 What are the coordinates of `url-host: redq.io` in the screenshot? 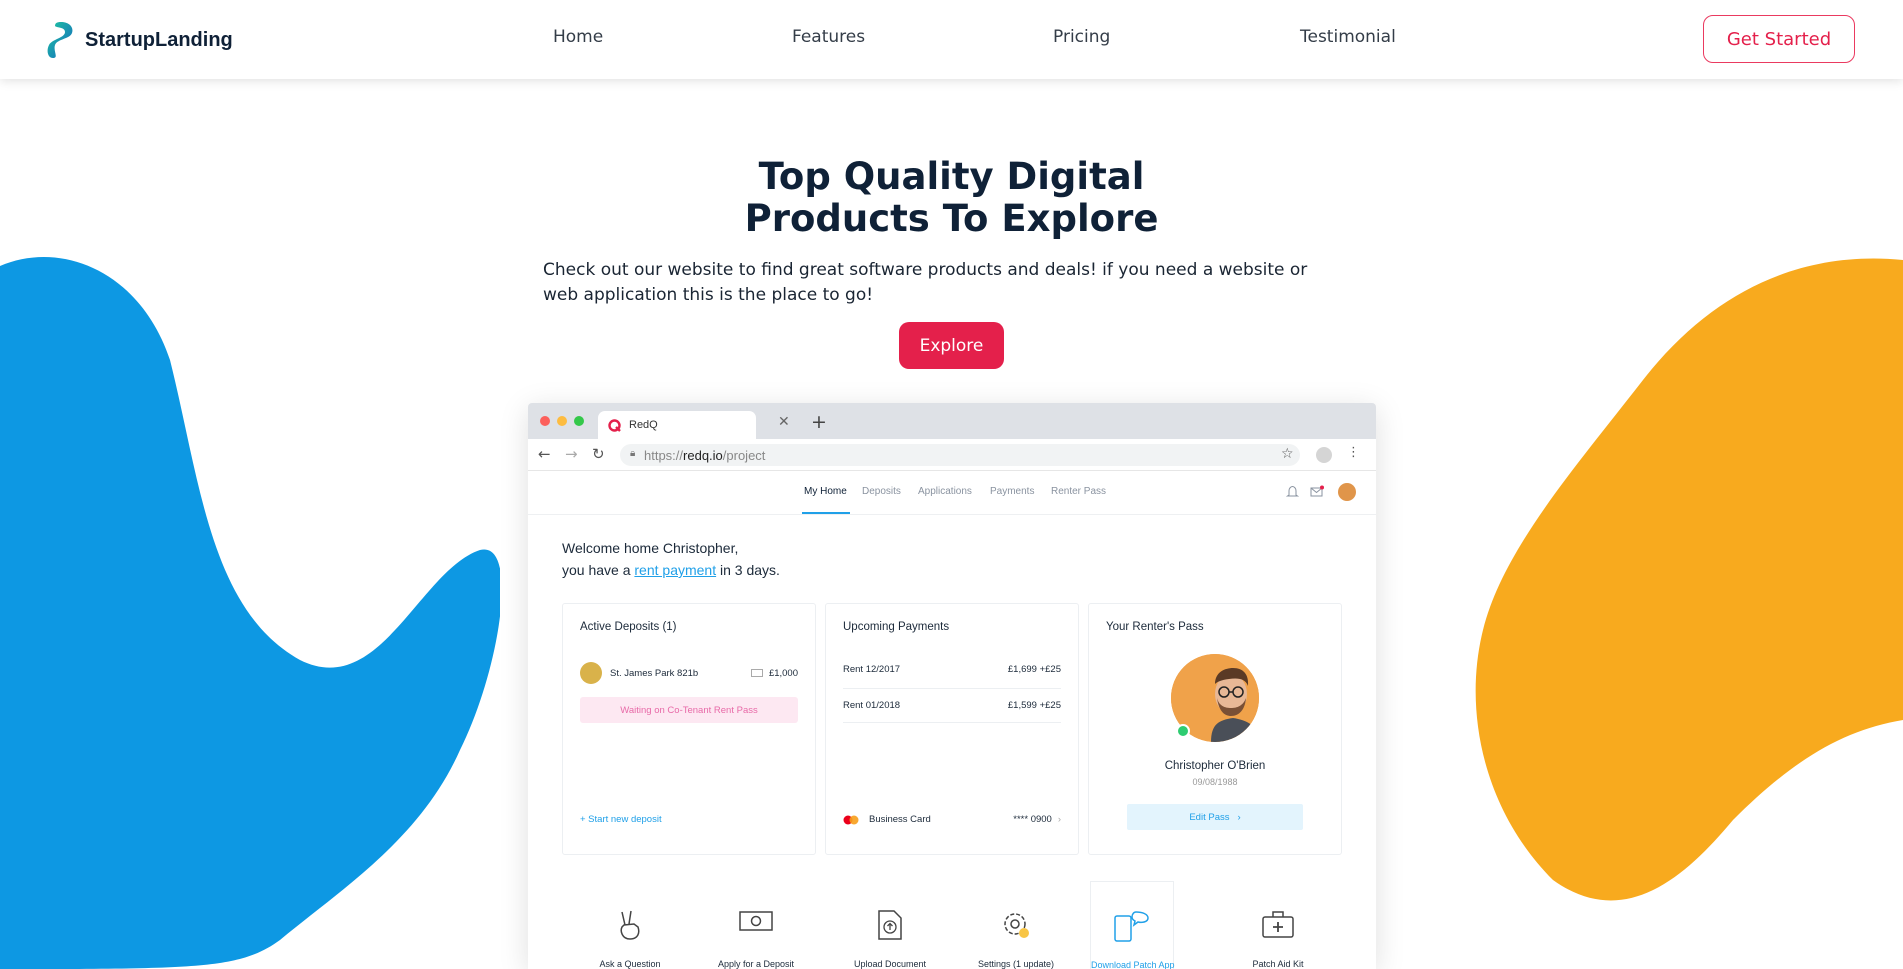 It's located at (703, 455).